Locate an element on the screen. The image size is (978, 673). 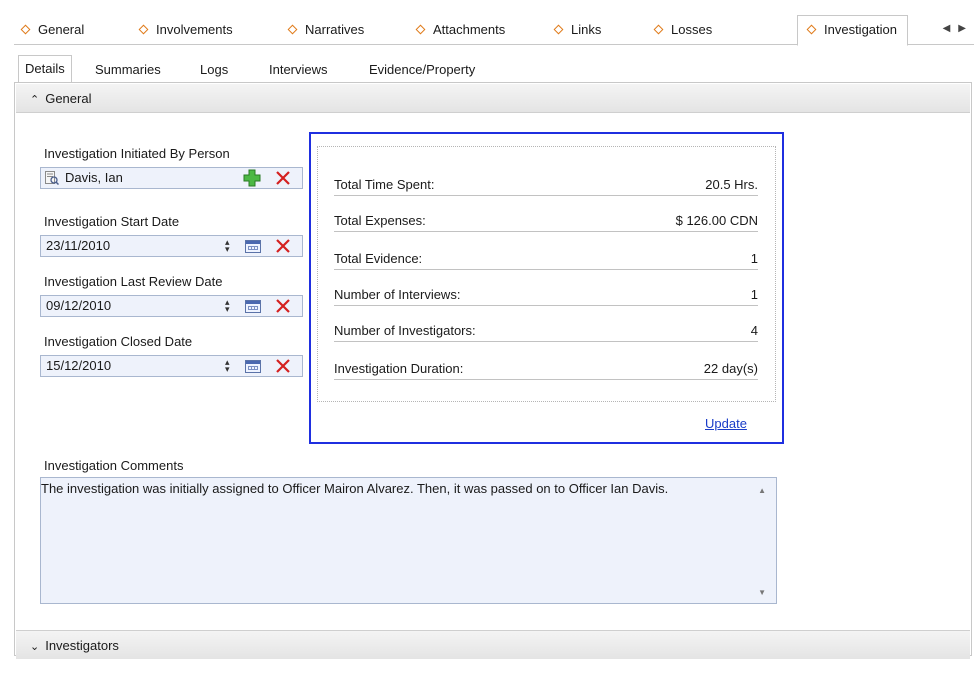
tab-links: Links is located at coordinates (577, 30).